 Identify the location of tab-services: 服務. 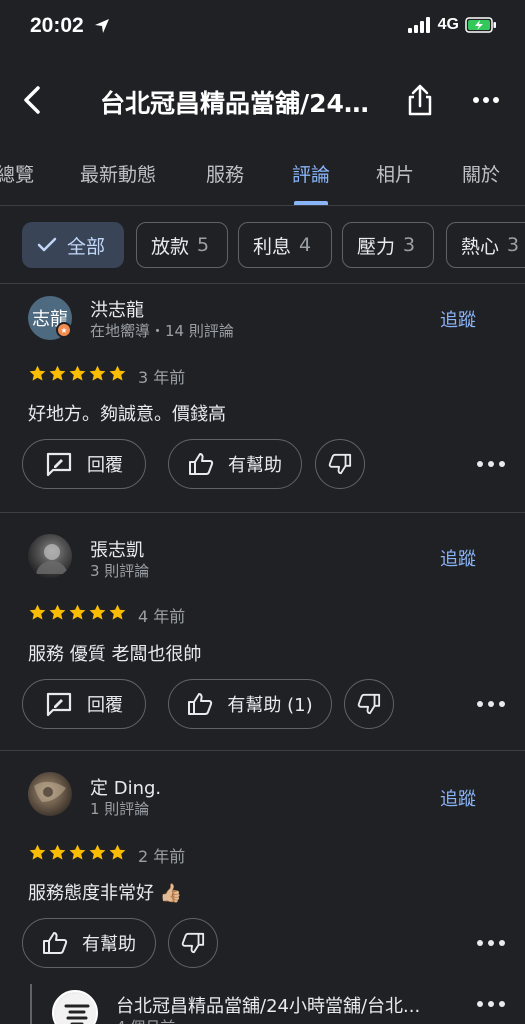
(225, 173).